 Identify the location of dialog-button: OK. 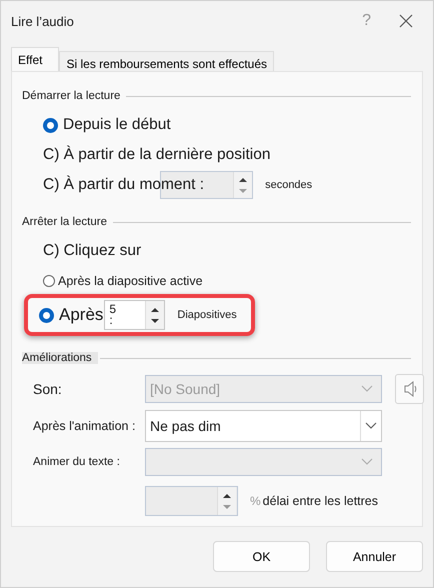
(261, 556).